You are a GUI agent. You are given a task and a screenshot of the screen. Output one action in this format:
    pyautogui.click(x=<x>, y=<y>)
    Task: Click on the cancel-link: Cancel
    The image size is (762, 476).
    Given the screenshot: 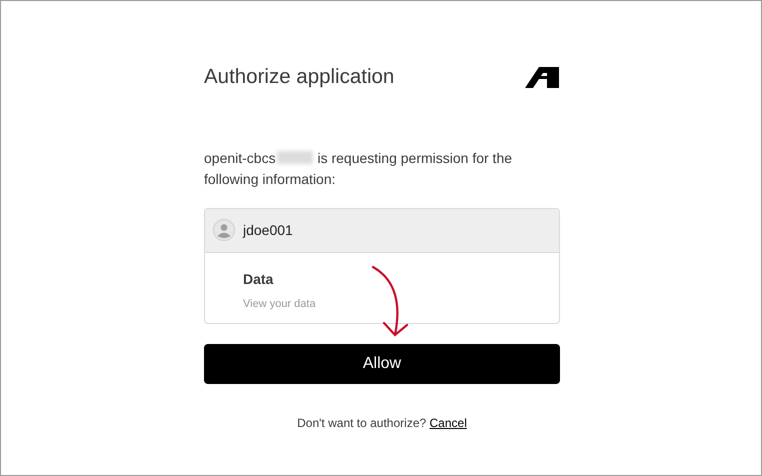 What is the action you would take?
    pyautogui.click(x=448, y=423)
    